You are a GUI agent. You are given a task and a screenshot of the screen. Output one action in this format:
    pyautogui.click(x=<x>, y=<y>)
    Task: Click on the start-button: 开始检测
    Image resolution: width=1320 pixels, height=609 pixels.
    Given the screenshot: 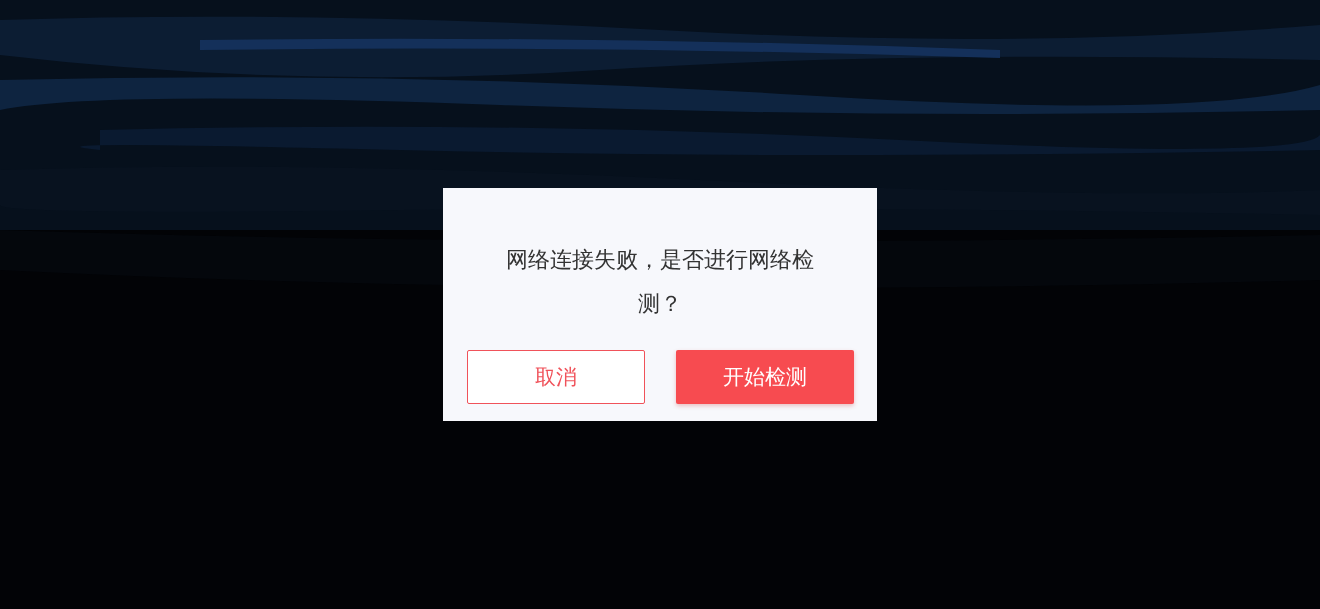 What is the action you would take?
    pyautogui.click(x=764, y=377)
    